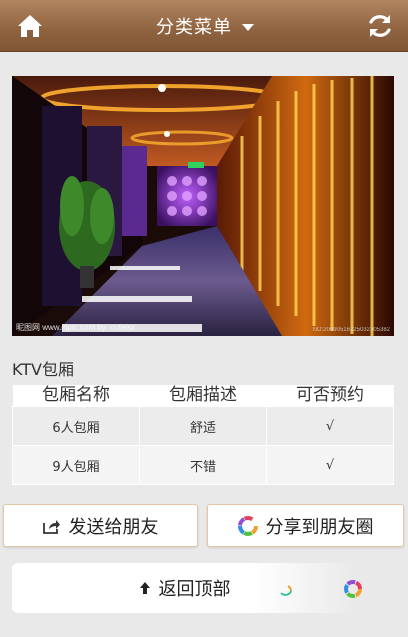  I want to click on room-name-cell: 6人包厢, so click(76, 426).